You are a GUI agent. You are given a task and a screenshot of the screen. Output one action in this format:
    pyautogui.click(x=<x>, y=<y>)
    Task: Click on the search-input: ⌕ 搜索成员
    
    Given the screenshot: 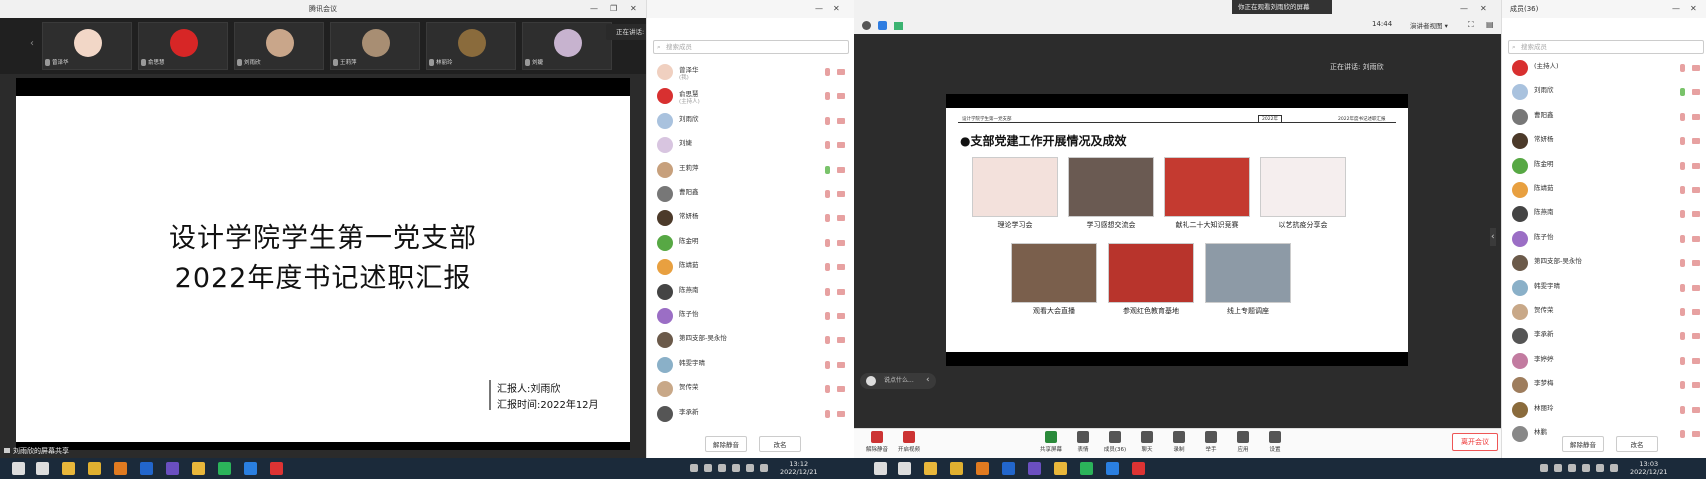 What is the action you would take?
    pyautogui.click(x=751, y=47)
    